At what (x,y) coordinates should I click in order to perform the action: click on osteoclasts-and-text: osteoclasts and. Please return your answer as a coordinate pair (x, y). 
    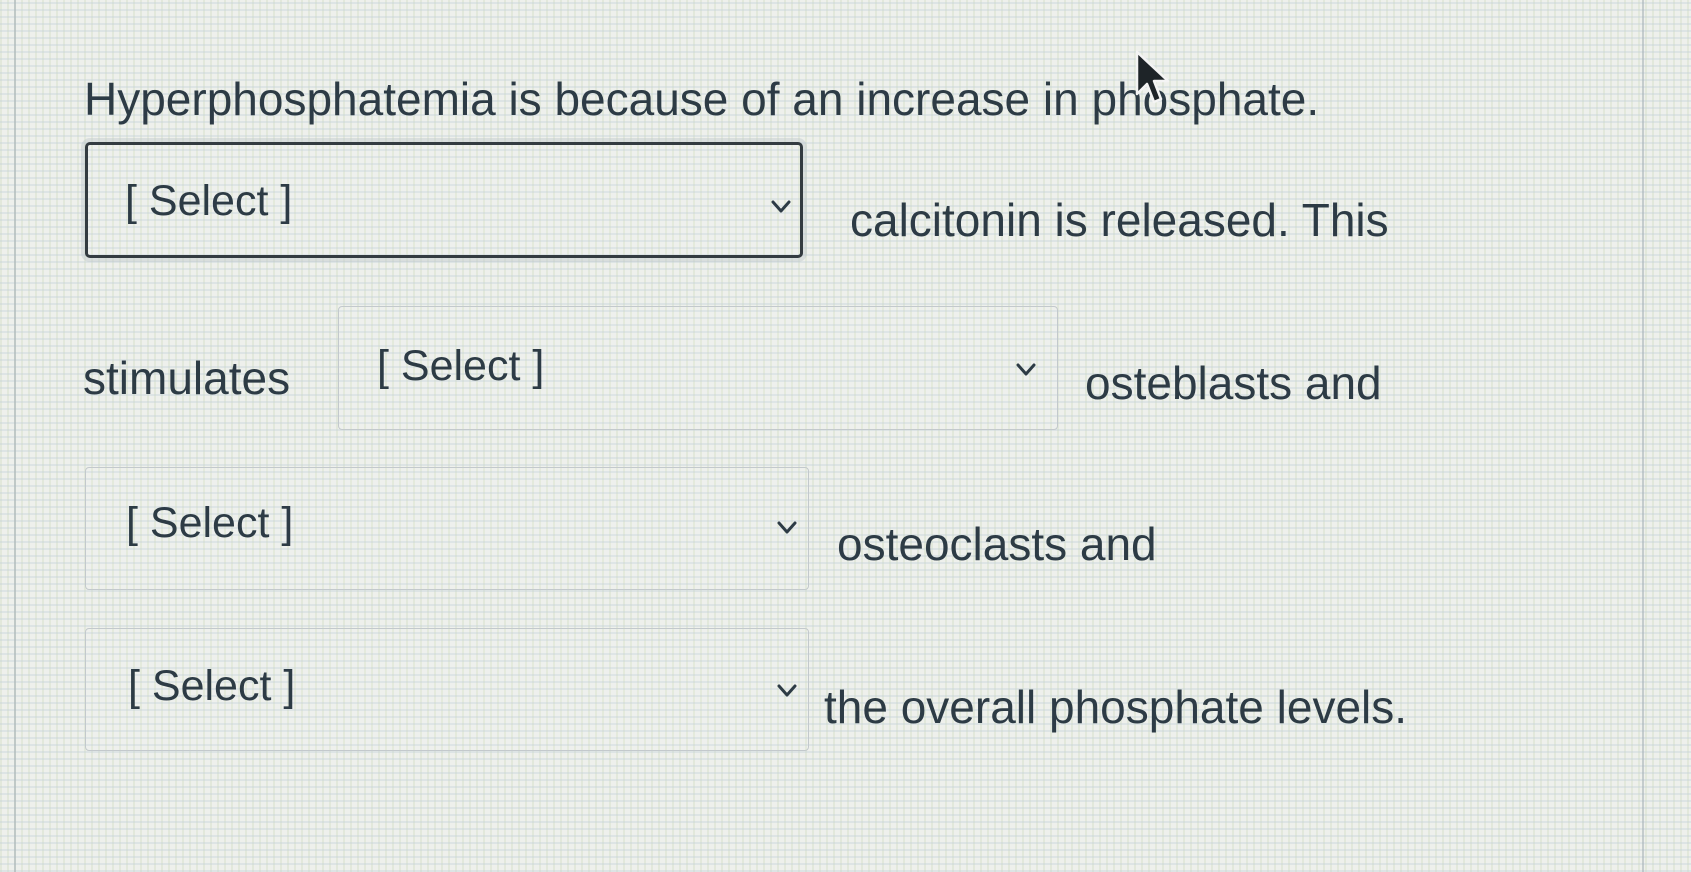
    Looking at the image, I should click on (997, 544).